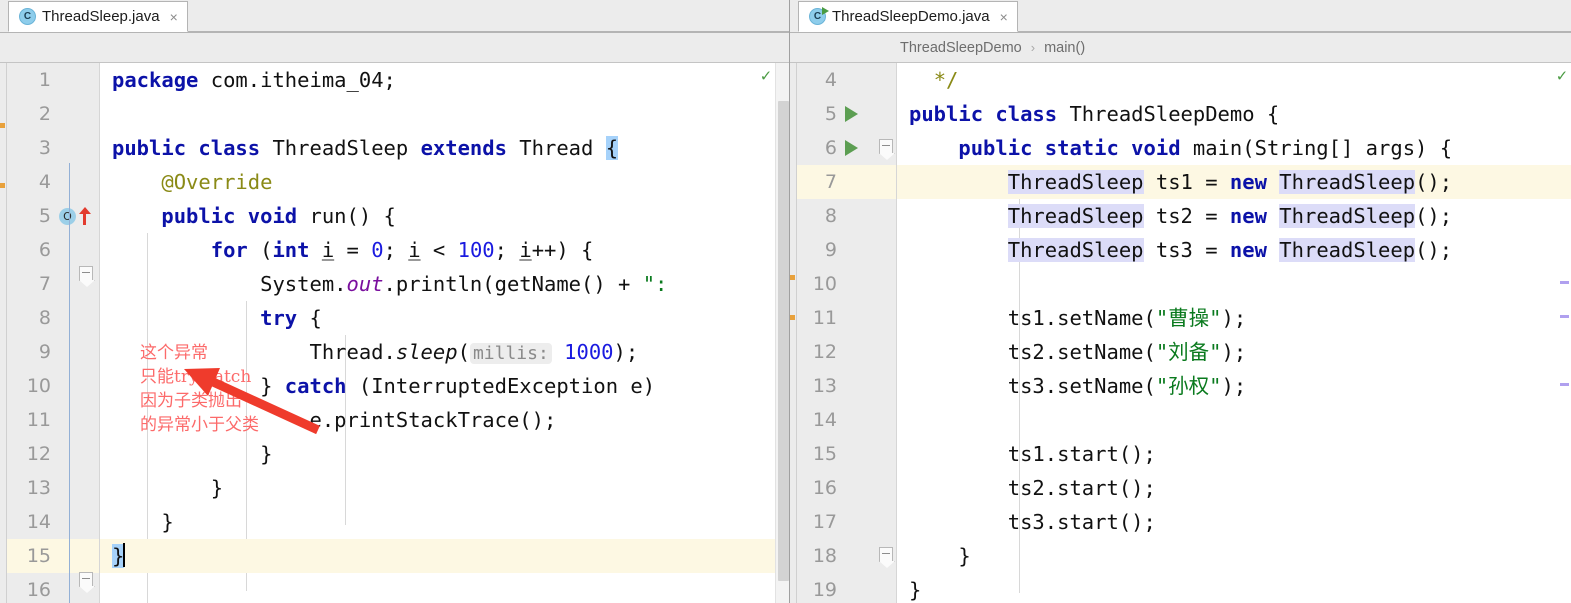  What do you see at coordinates (44, 216) in the screenshot?
I see `line-number: 5` at bounding box center [44, 216].